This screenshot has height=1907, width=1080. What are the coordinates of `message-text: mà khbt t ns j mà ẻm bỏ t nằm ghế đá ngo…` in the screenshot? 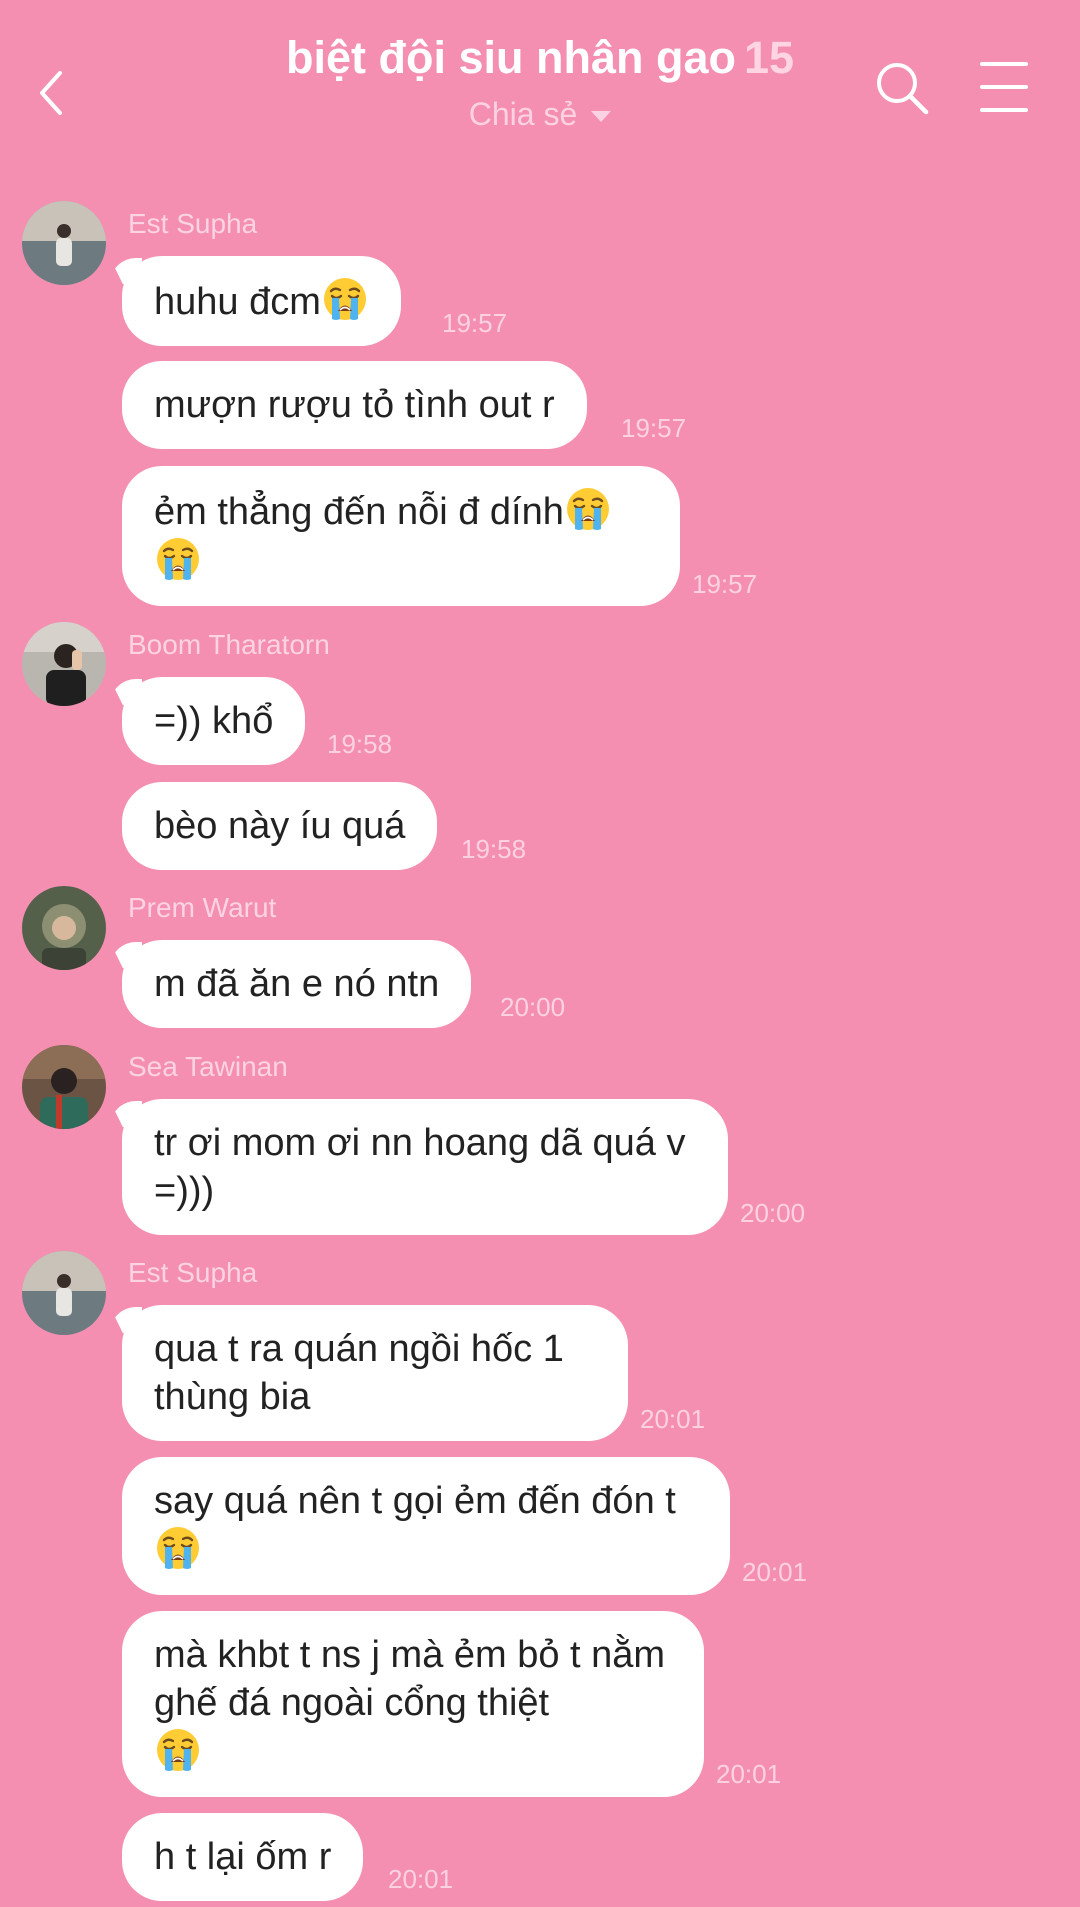 It's located at (415, 1679).